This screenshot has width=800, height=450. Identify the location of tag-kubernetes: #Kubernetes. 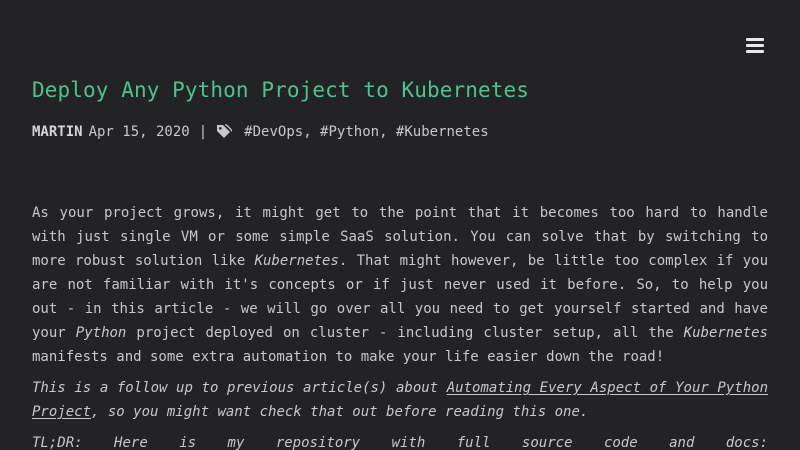
(442, 132).